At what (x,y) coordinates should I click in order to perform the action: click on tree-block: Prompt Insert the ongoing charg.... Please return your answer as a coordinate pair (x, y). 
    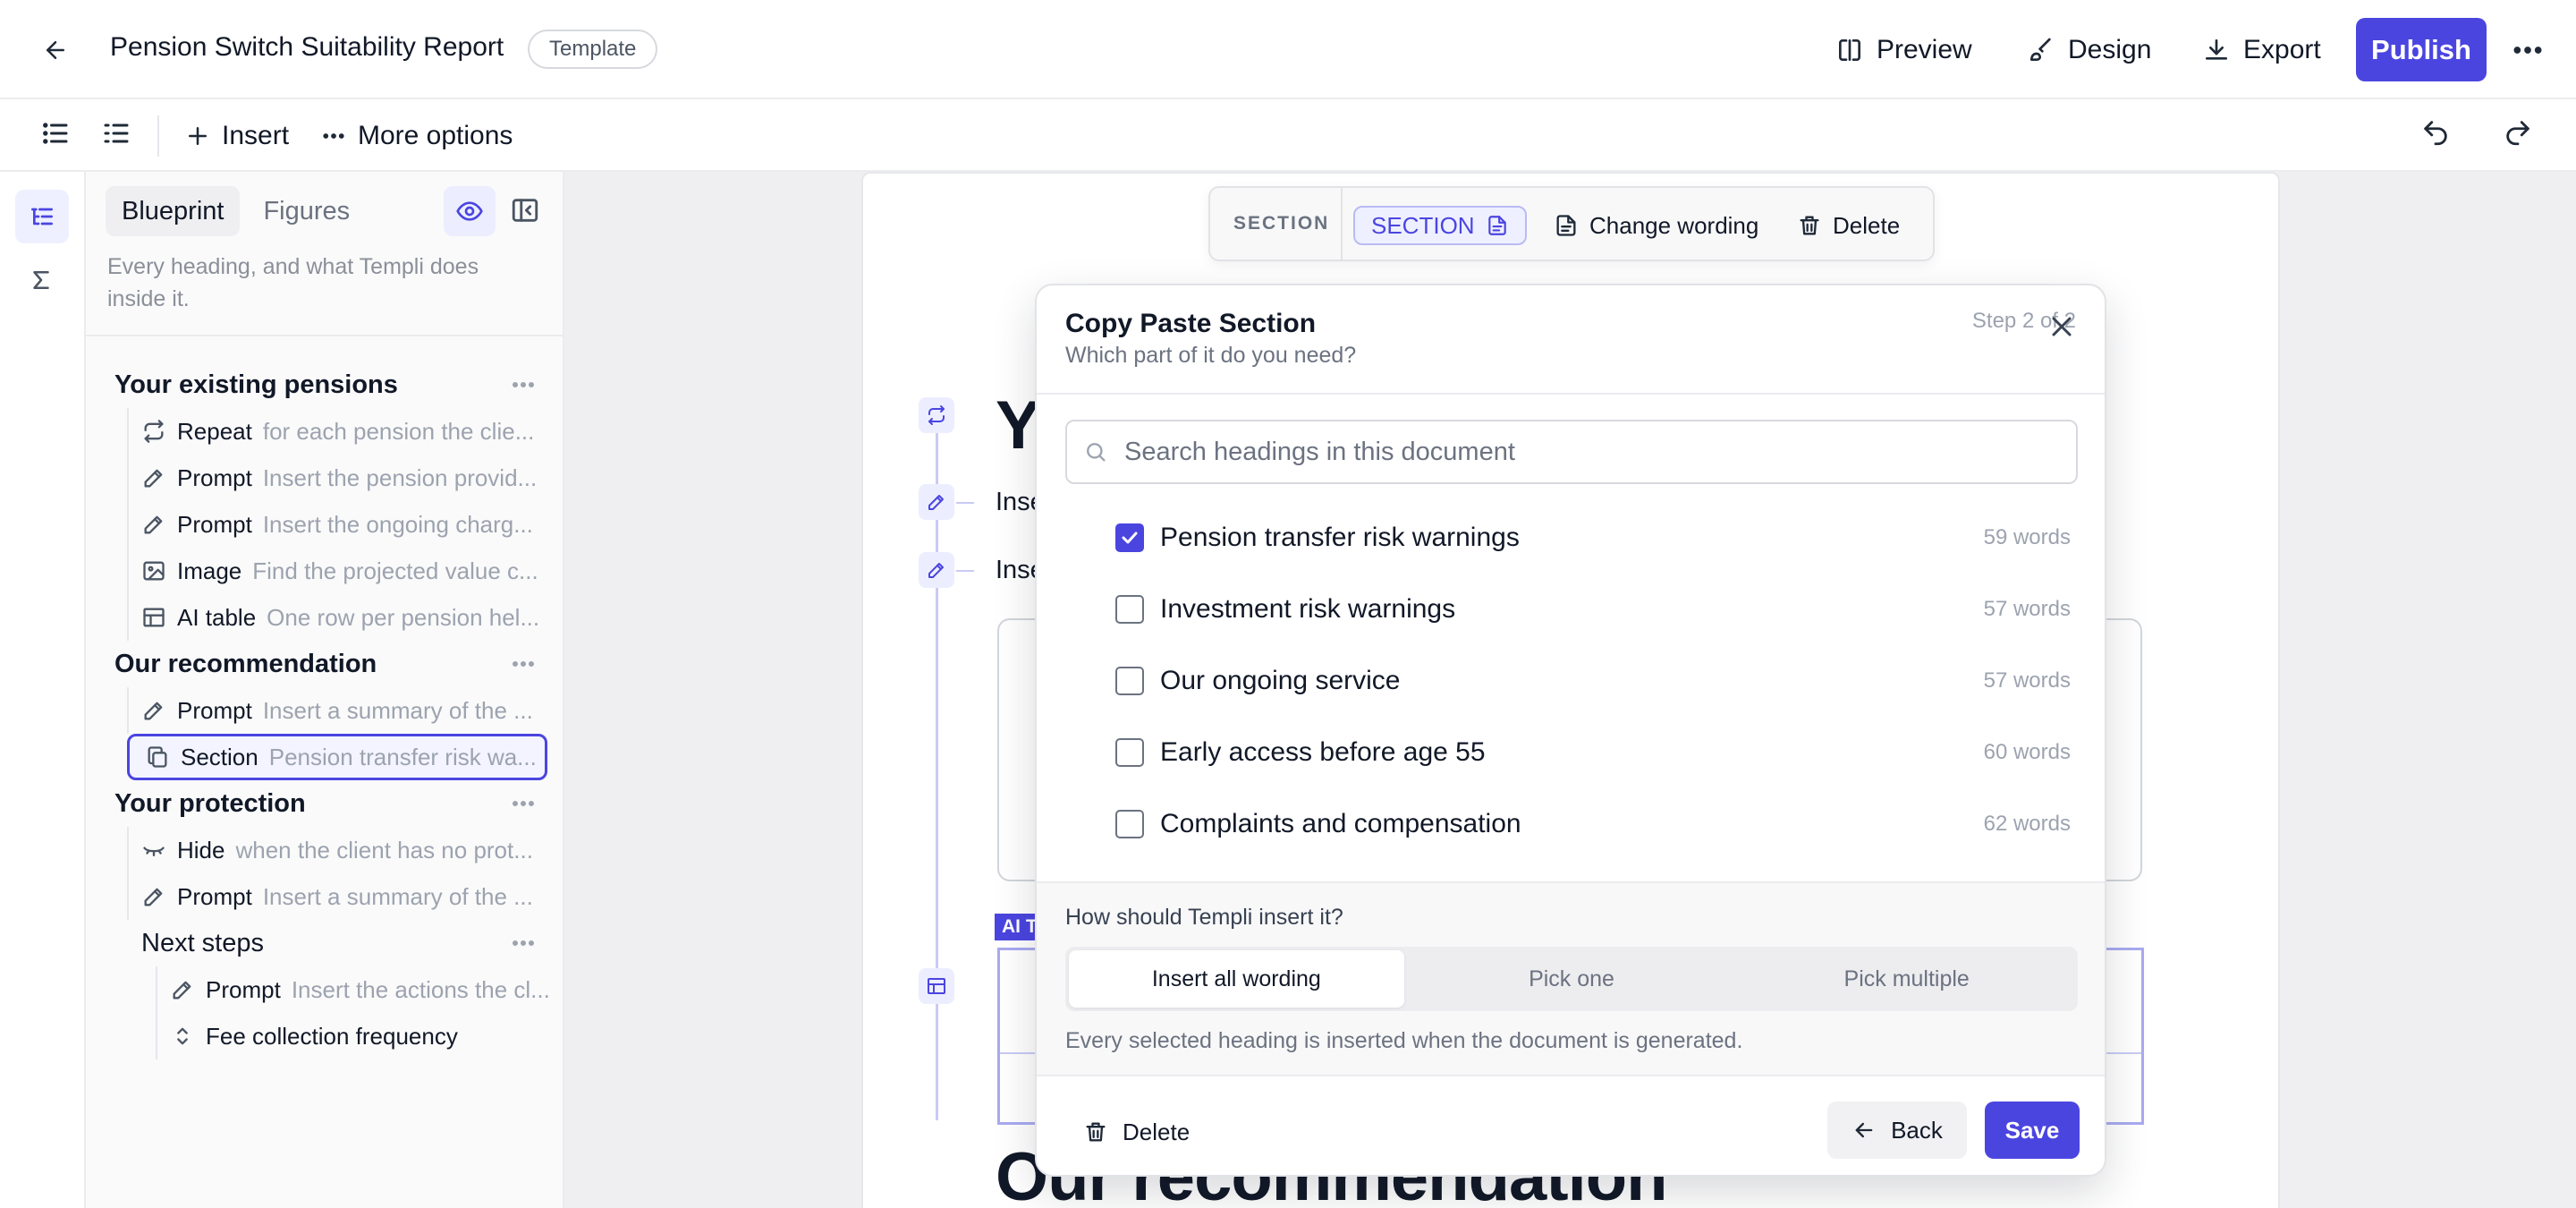
    Looking at the image, I should click on (345, 524).